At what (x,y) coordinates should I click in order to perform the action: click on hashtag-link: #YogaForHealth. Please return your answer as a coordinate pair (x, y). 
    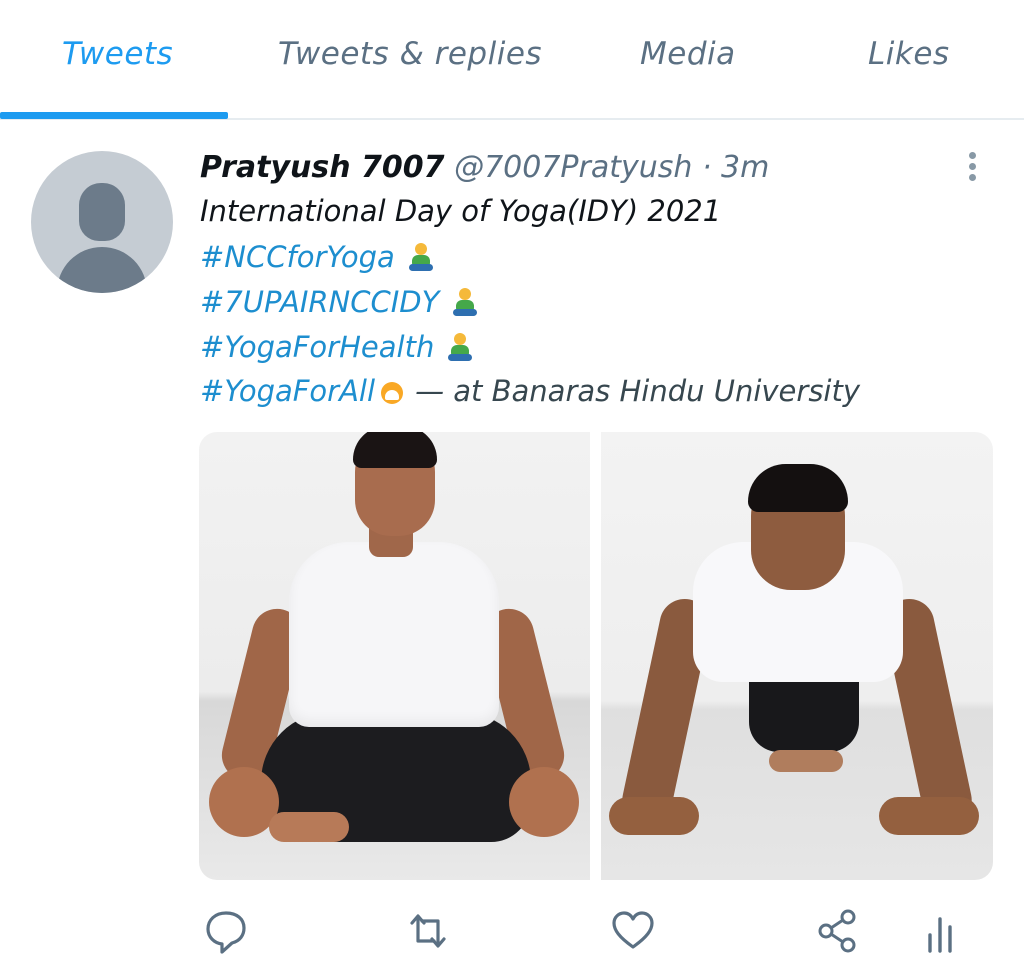
    Looking at the image, I should click on (317, 347).